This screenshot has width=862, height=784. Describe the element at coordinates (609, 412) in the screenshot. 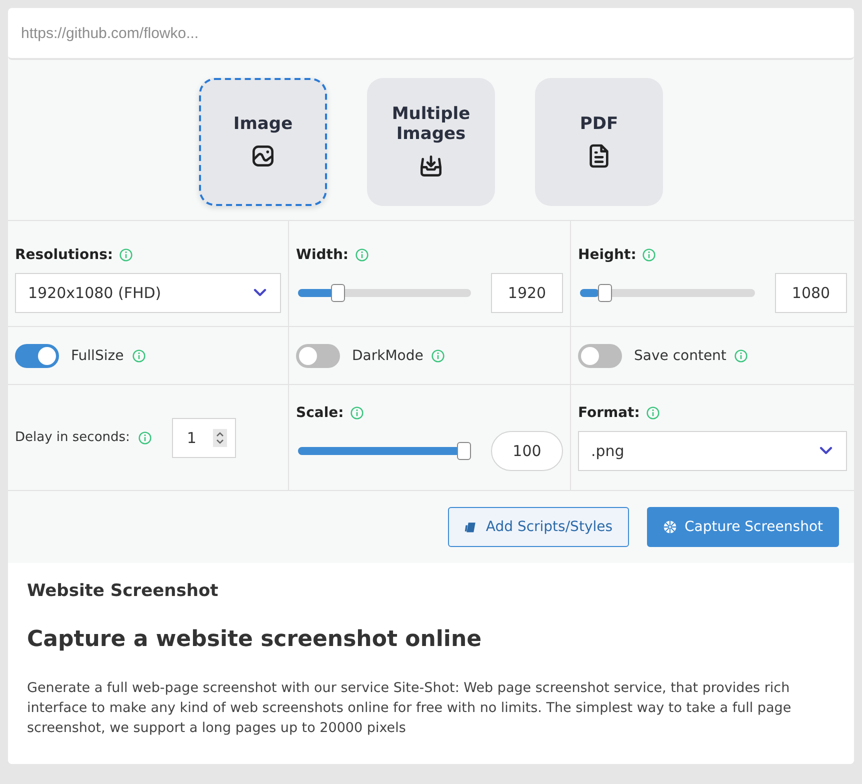

I see `field-label: Format:` at that location.